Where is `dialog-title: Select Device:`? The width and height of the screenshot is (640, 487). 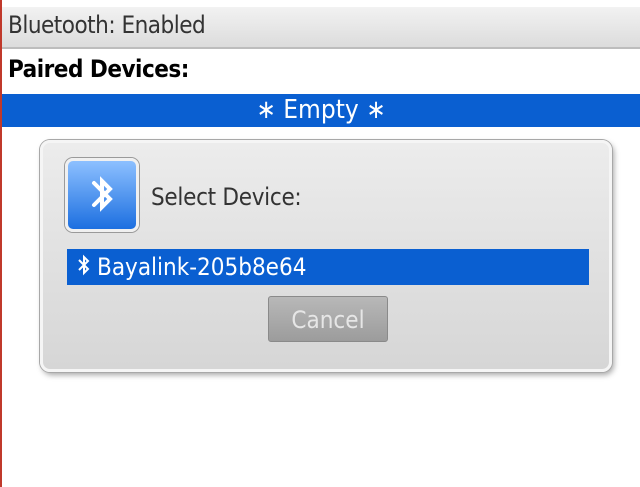 dialog-title: Select Device: is located at coordinates (226, 197).